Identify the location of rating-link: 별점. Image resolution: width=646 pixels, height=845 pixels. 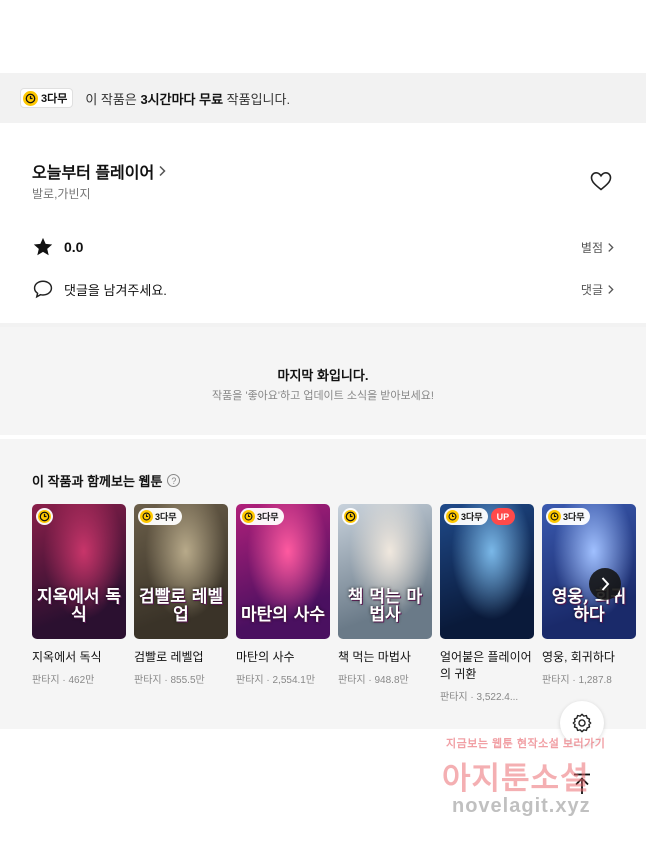
(597, 247).